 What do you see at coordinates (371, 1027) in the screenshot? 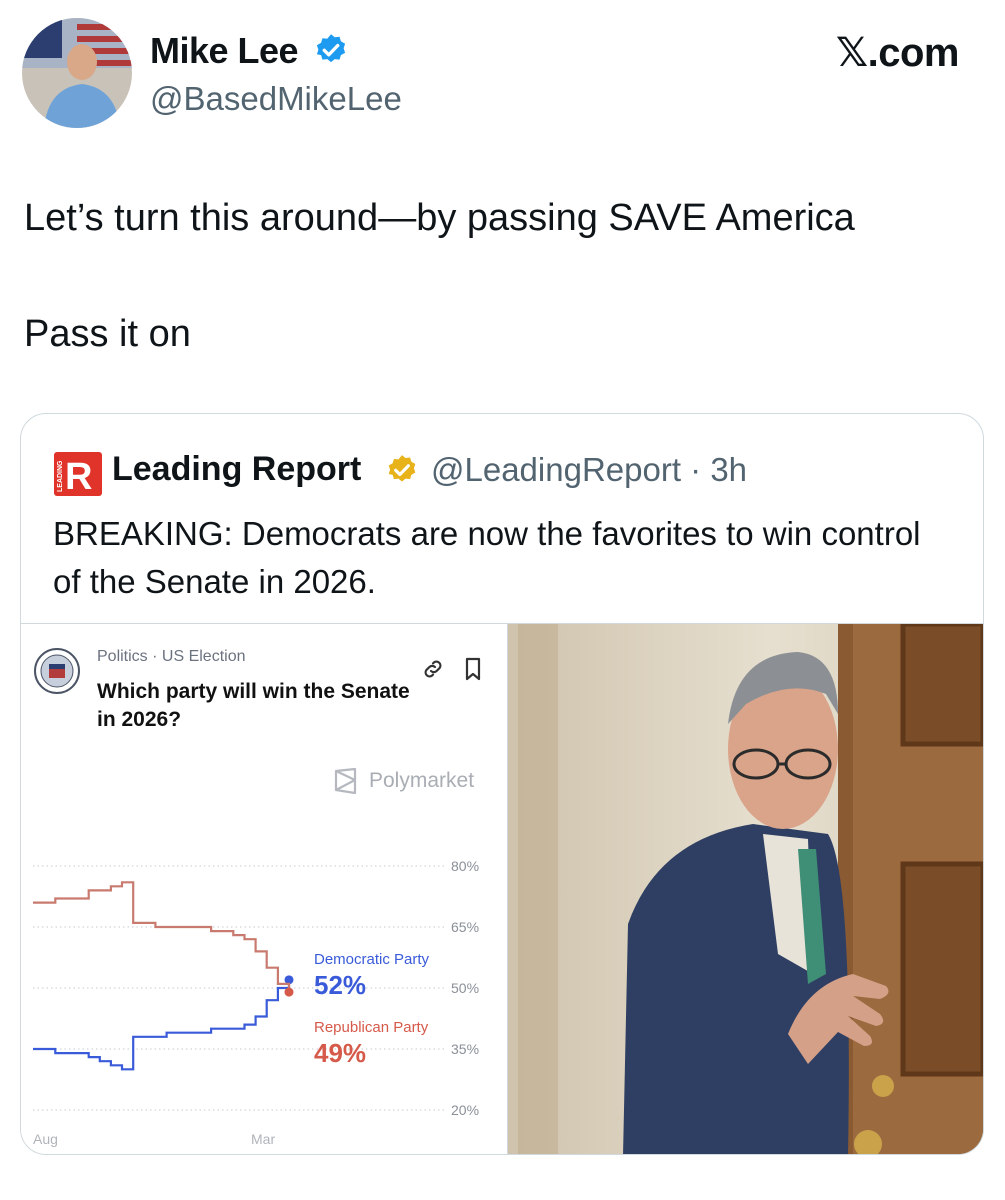
I see `series-name-label: Republican Party` at bounding box center [371, 1027].